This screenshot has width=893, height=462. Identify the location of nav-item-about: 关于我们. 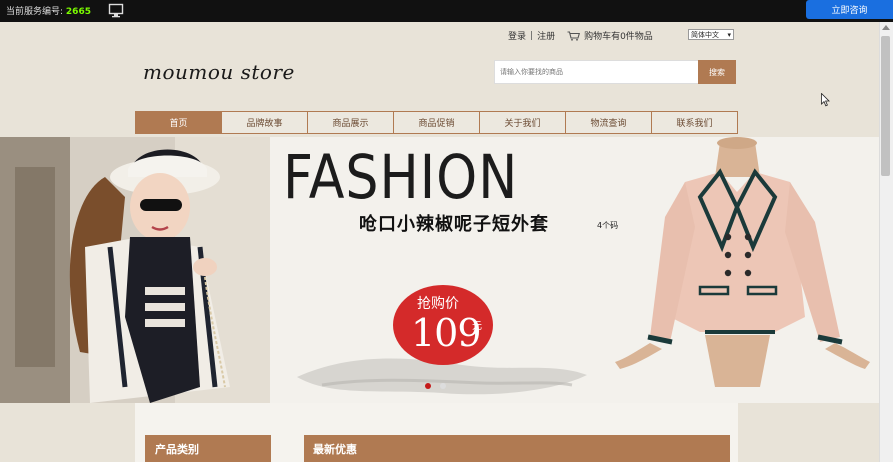
(523, 122).